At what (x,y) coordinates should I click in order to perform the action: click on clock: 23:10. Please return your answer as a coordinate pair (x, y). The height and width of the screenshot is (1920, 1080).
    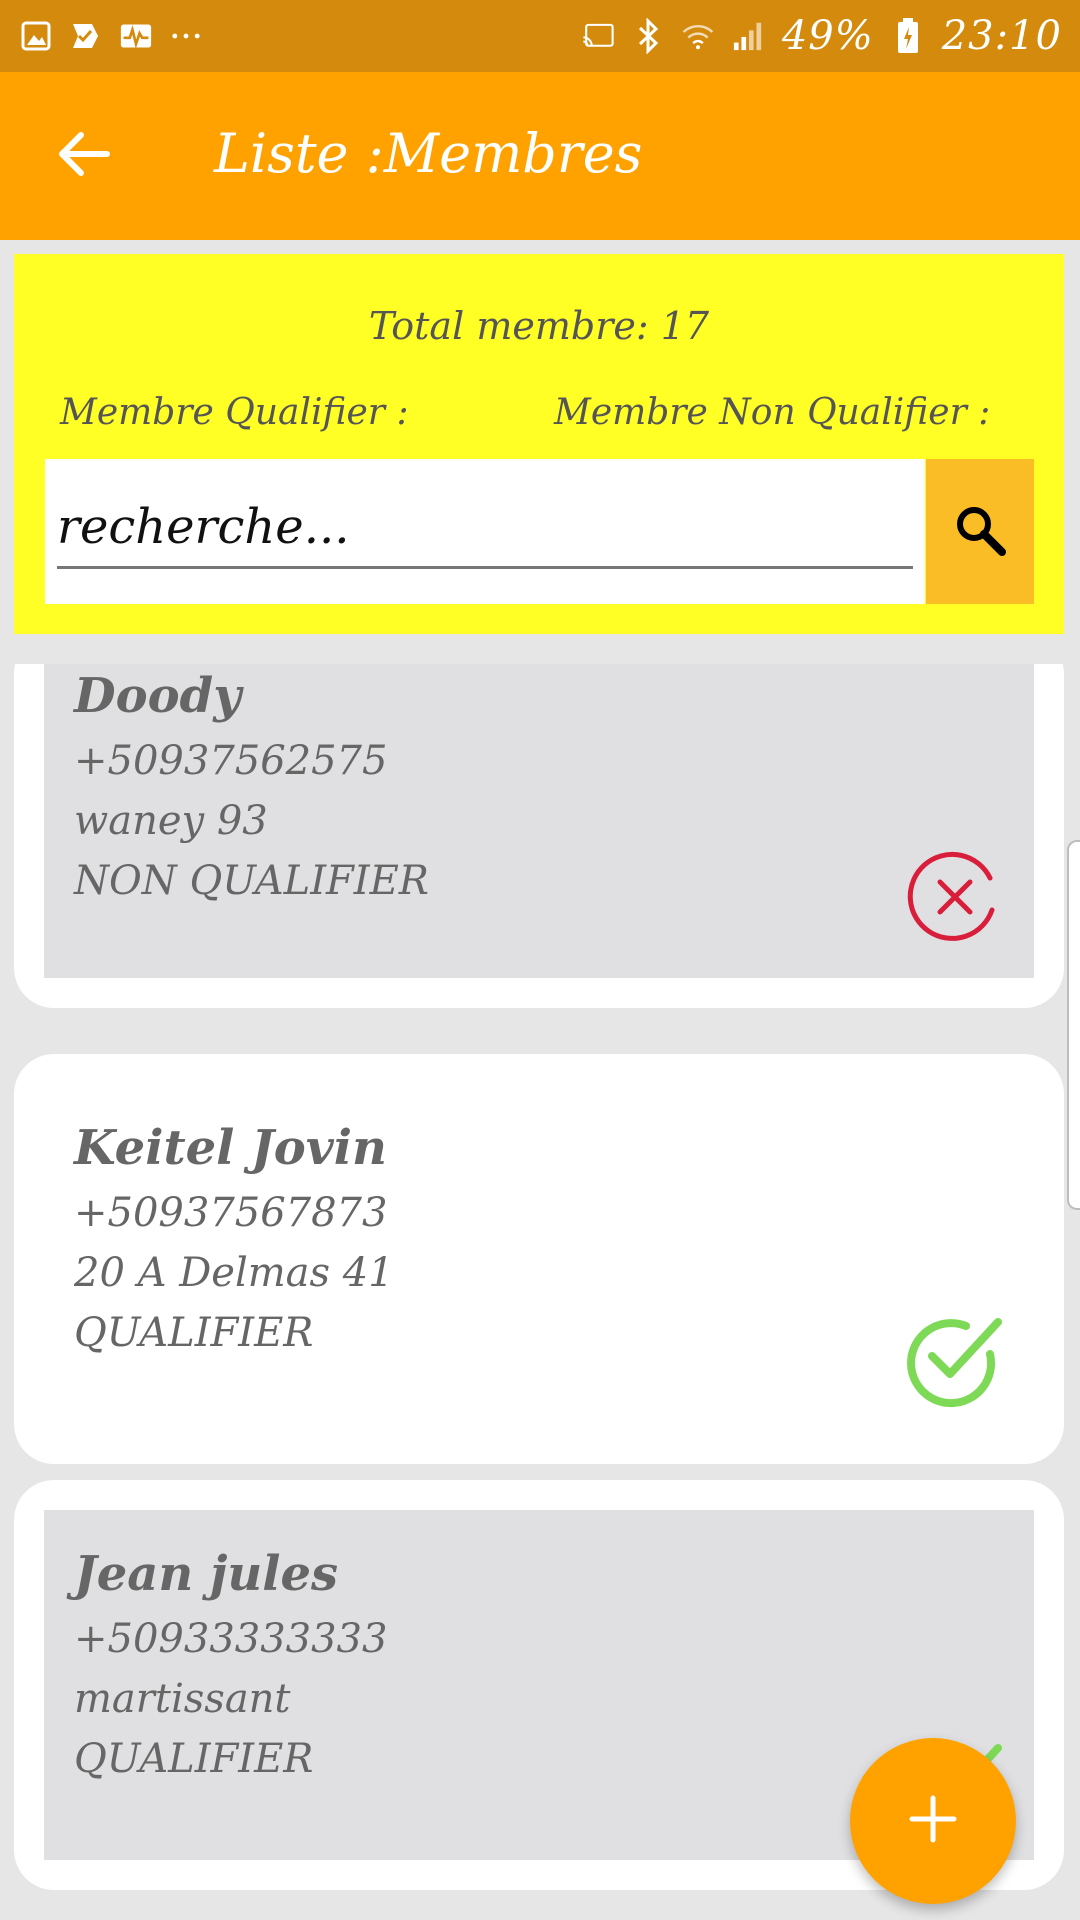
    Looking at the image, I should click on (1001, 36).